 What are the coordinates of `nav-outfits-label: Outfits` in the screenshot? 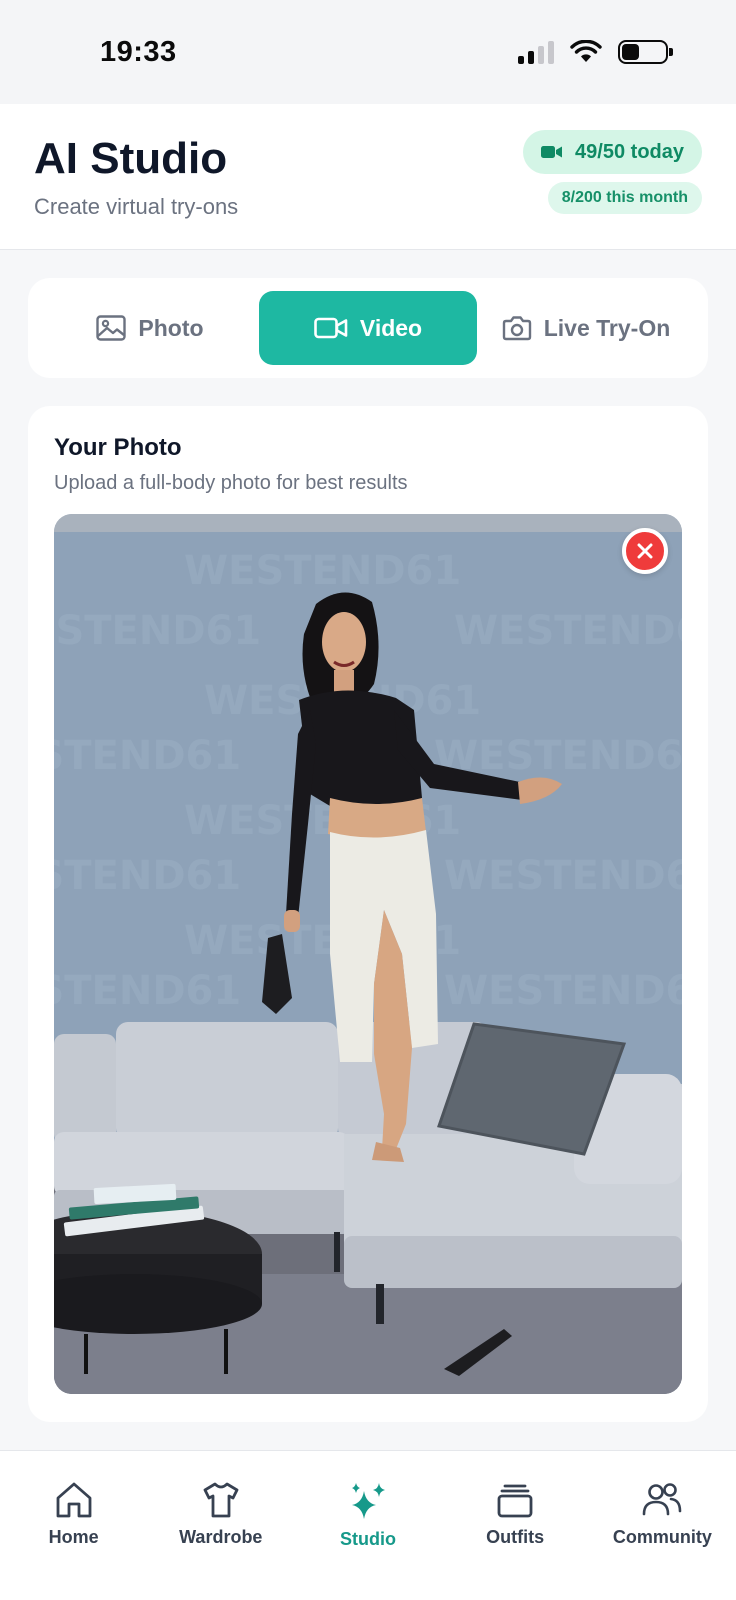 It's located at (515, 1537).